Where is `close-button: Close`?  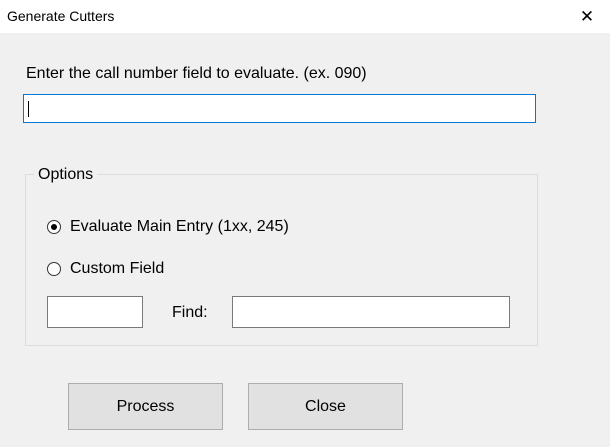 close-button: Close is located at coordinates (325, 406).